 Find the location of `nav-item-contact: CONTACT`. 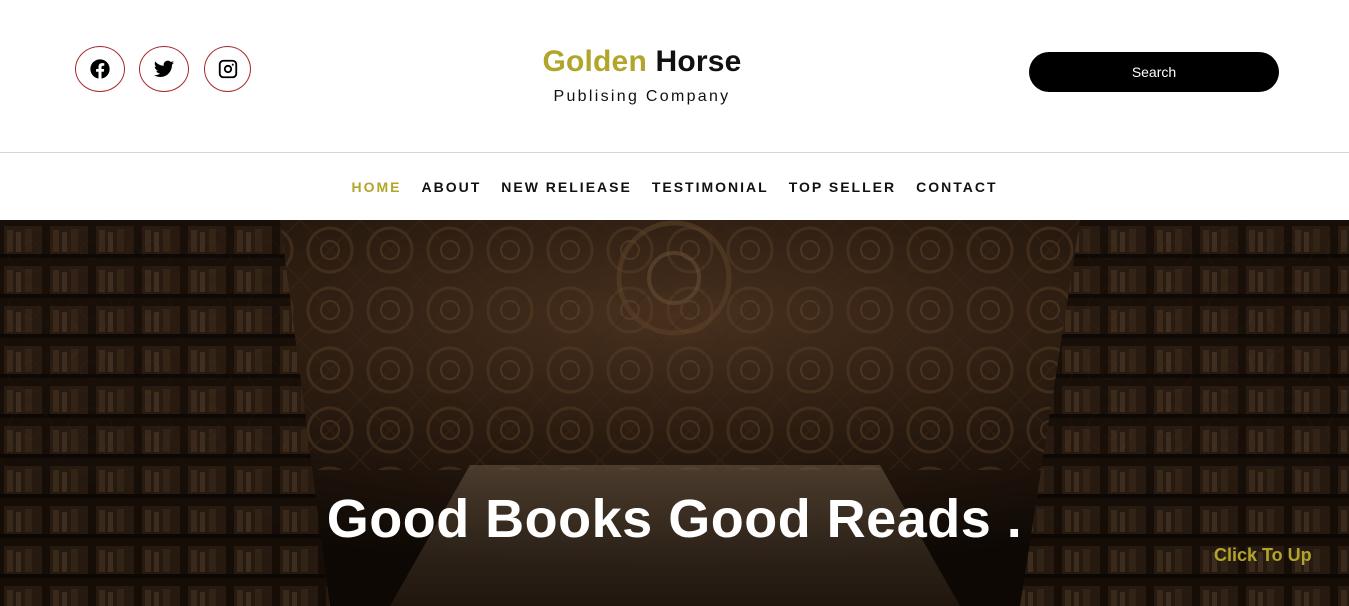

nav-item-contact: CONTACT is located at coordinates (956, 187).